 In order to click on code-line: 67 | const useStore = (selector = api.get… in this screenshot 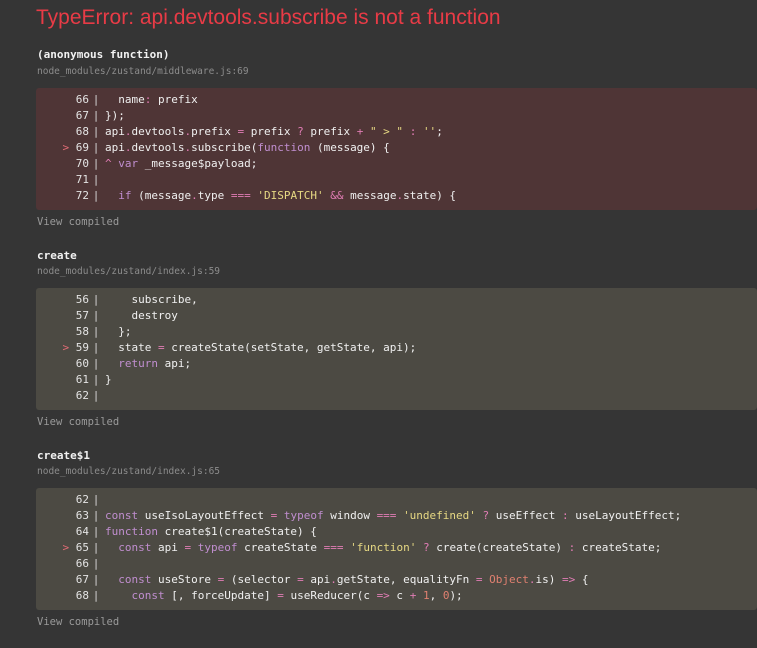, I will do `click(396, 580)`.